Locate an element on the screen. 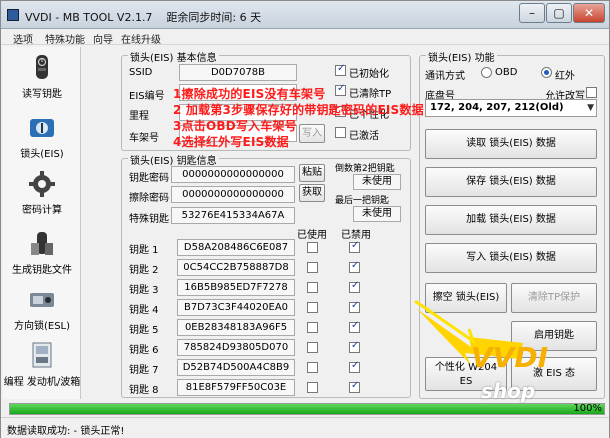  engine-ecu-icon is located at coordinates (42, 355).